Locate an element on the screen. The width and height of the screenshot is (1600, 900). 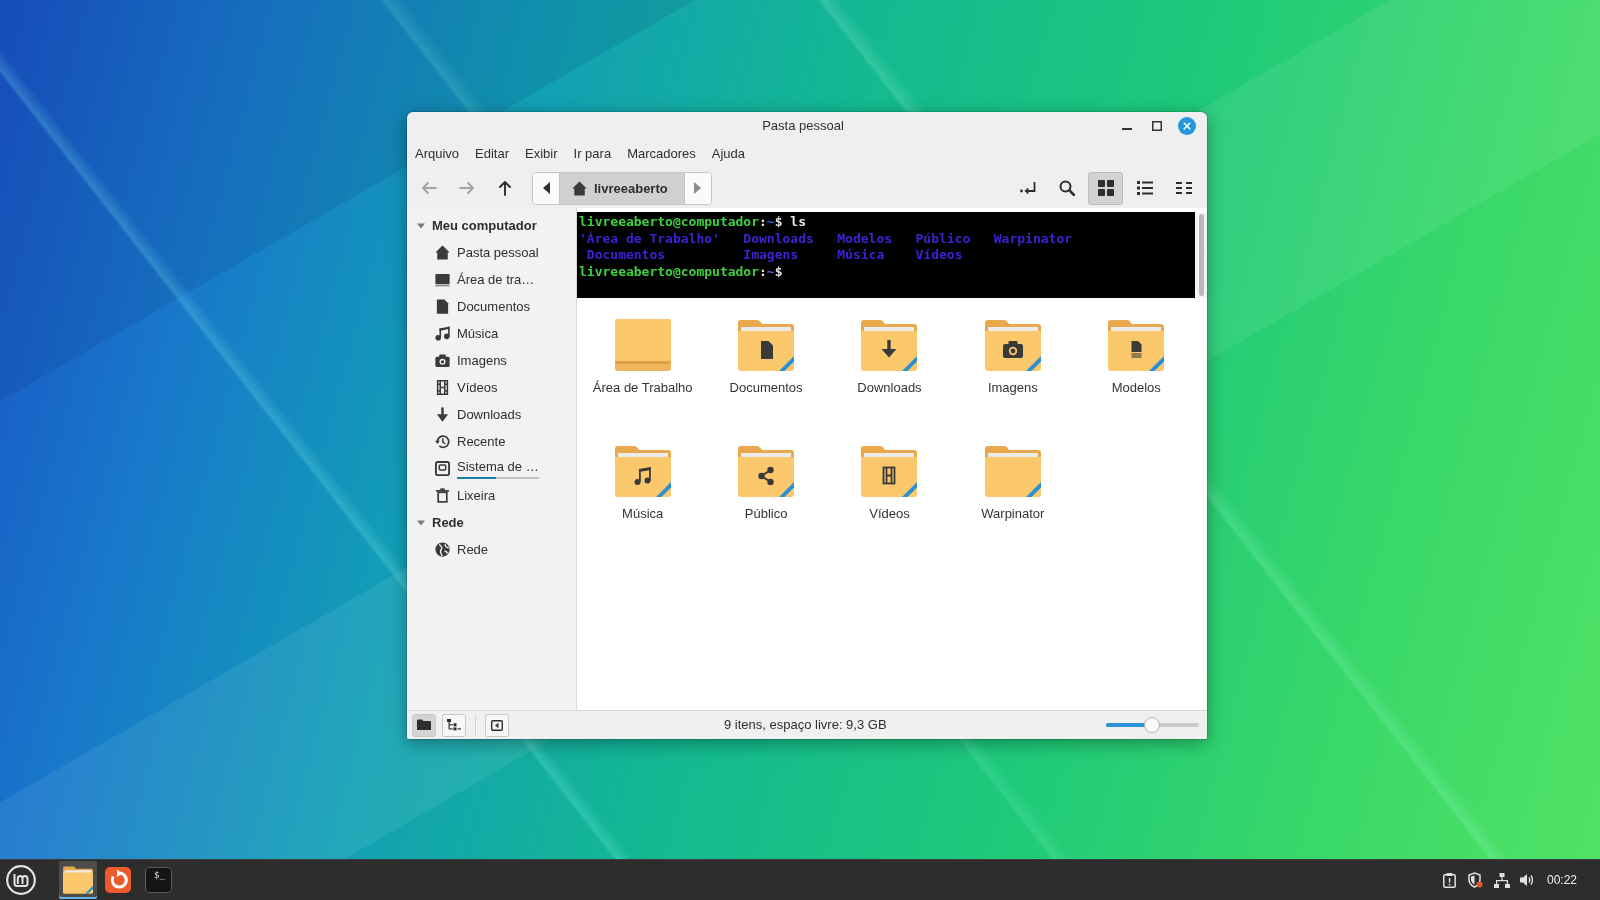
document-icon is located at coordinates (442, 306).